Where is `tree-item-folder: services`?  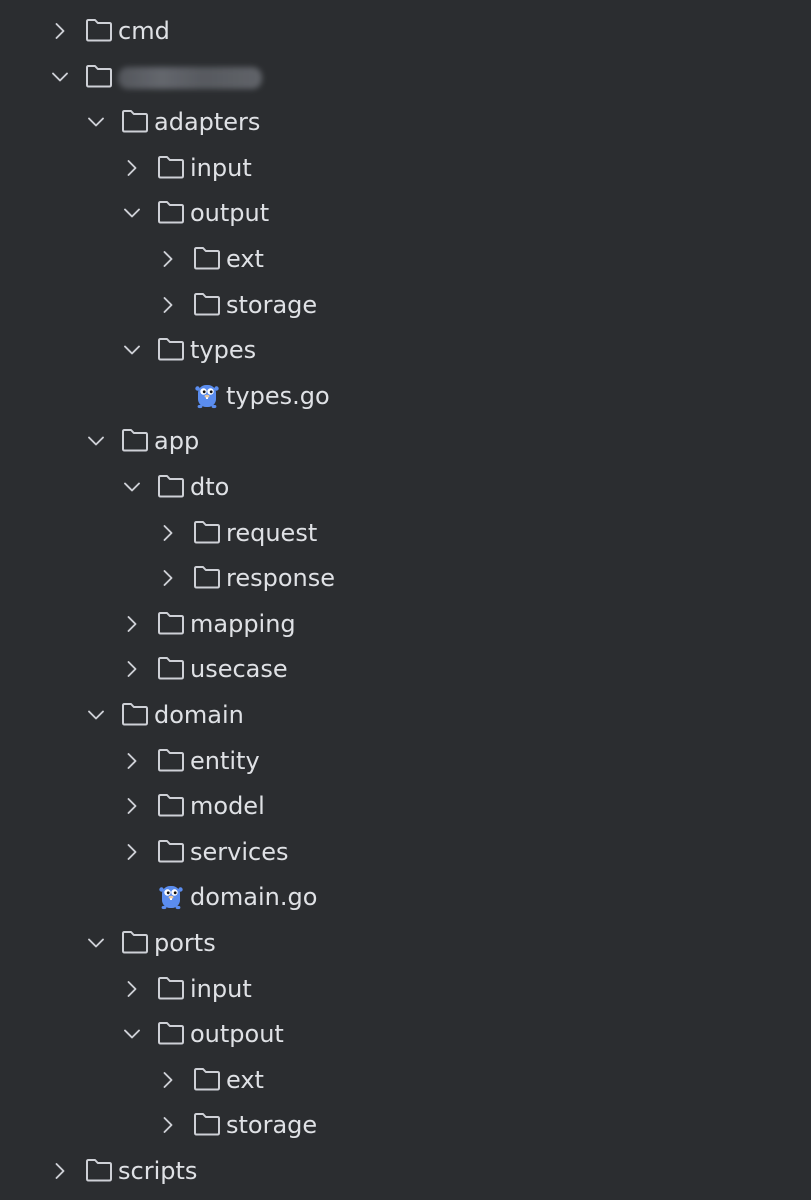
tree-item-folder: services is located at coordinates (405, 852).